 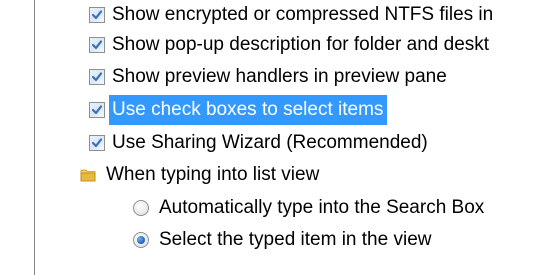 What do you see at coordinates (279, 76) in the screenshot?
I see `setting-label: Show preview handlers in preview pane` at bounding box center [279, 76].